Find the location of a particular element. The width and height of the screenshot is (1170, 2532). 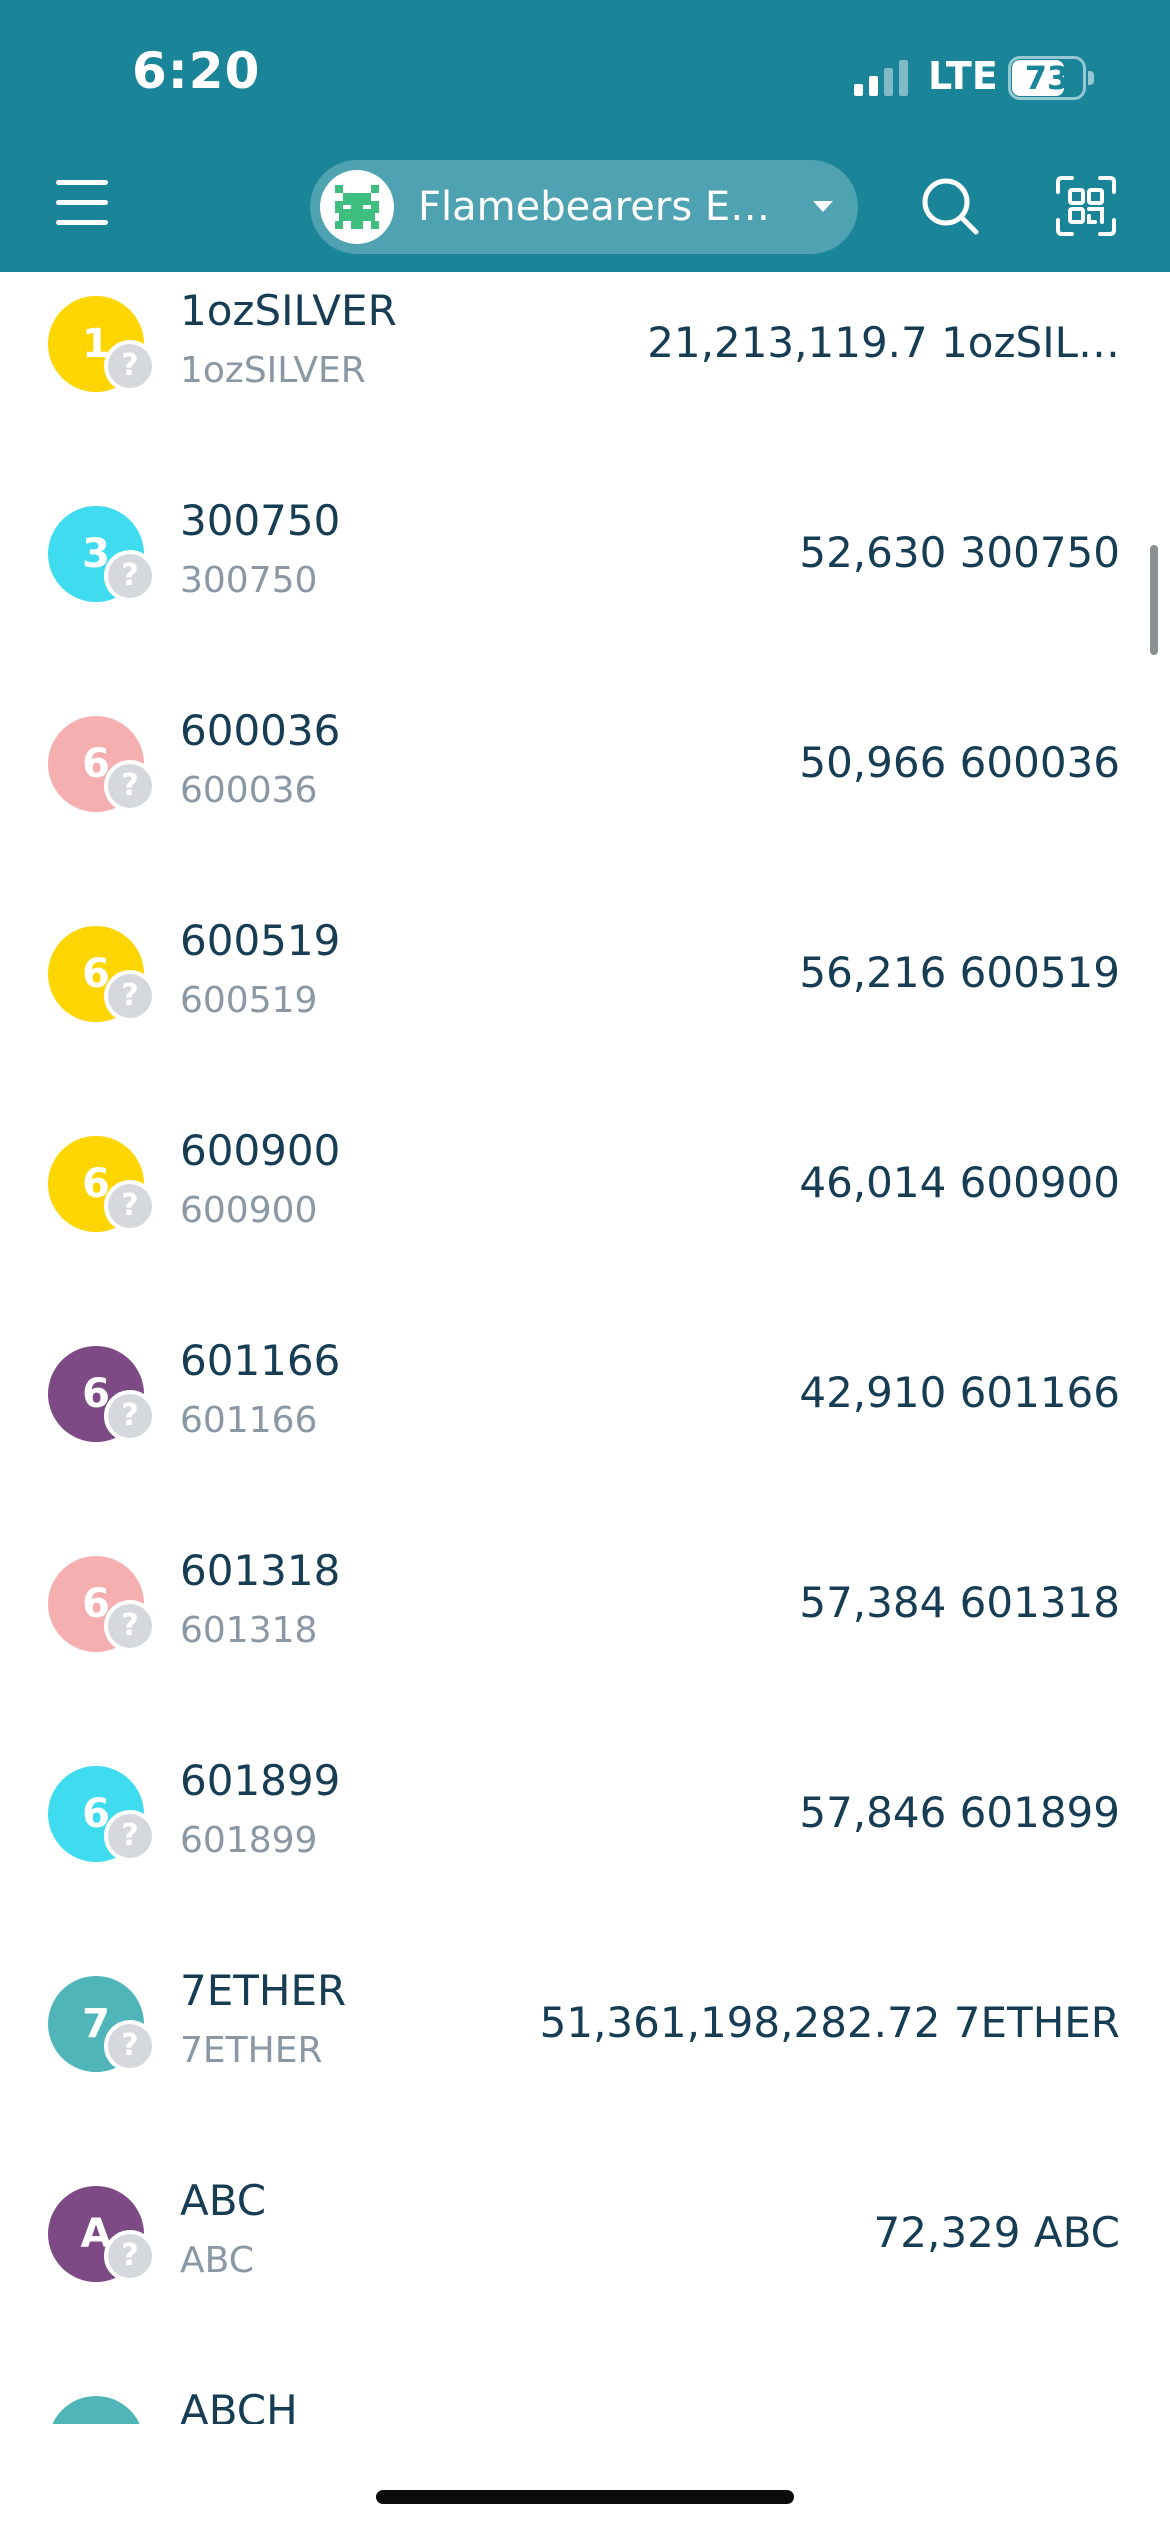

token-row: A?ABCH is located at coordinates (585, 2406).